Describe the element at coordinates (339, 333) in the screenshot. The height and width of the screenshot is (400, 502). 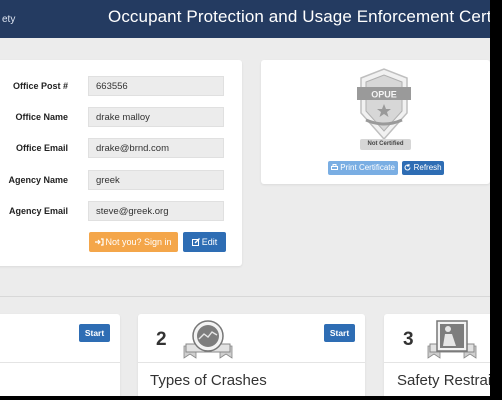
I see `module-2-start-button: Start` at that location.